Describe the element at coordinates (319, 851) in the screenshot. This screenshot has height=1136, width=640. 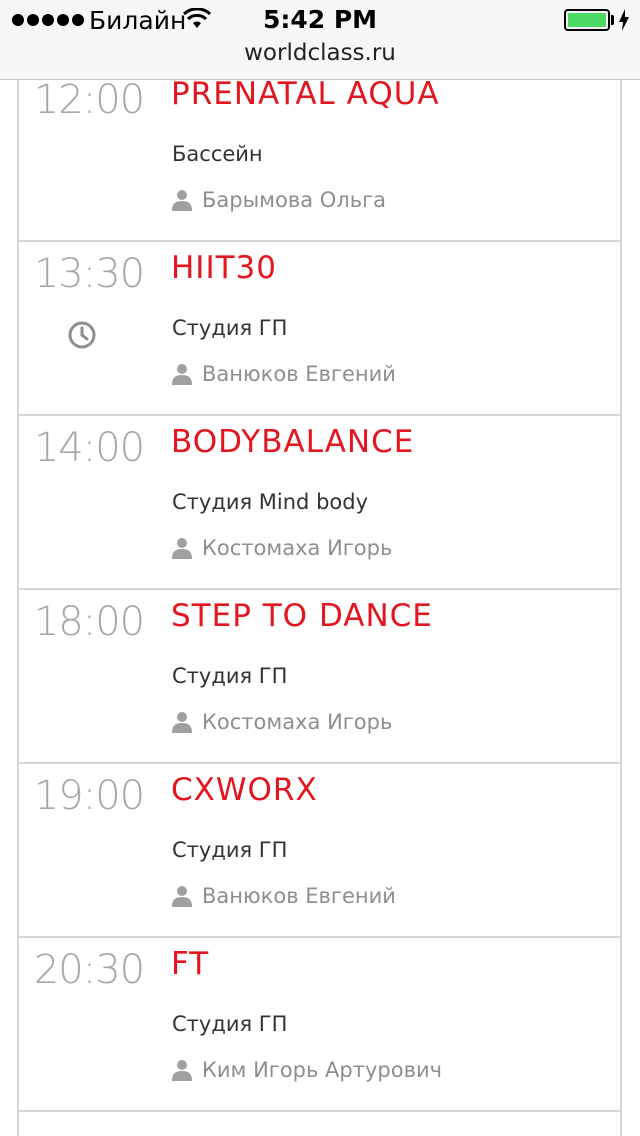
I see `schedule-entry: 19:00 CXWORX Студия ГП Ванюков Евгений` at that location.